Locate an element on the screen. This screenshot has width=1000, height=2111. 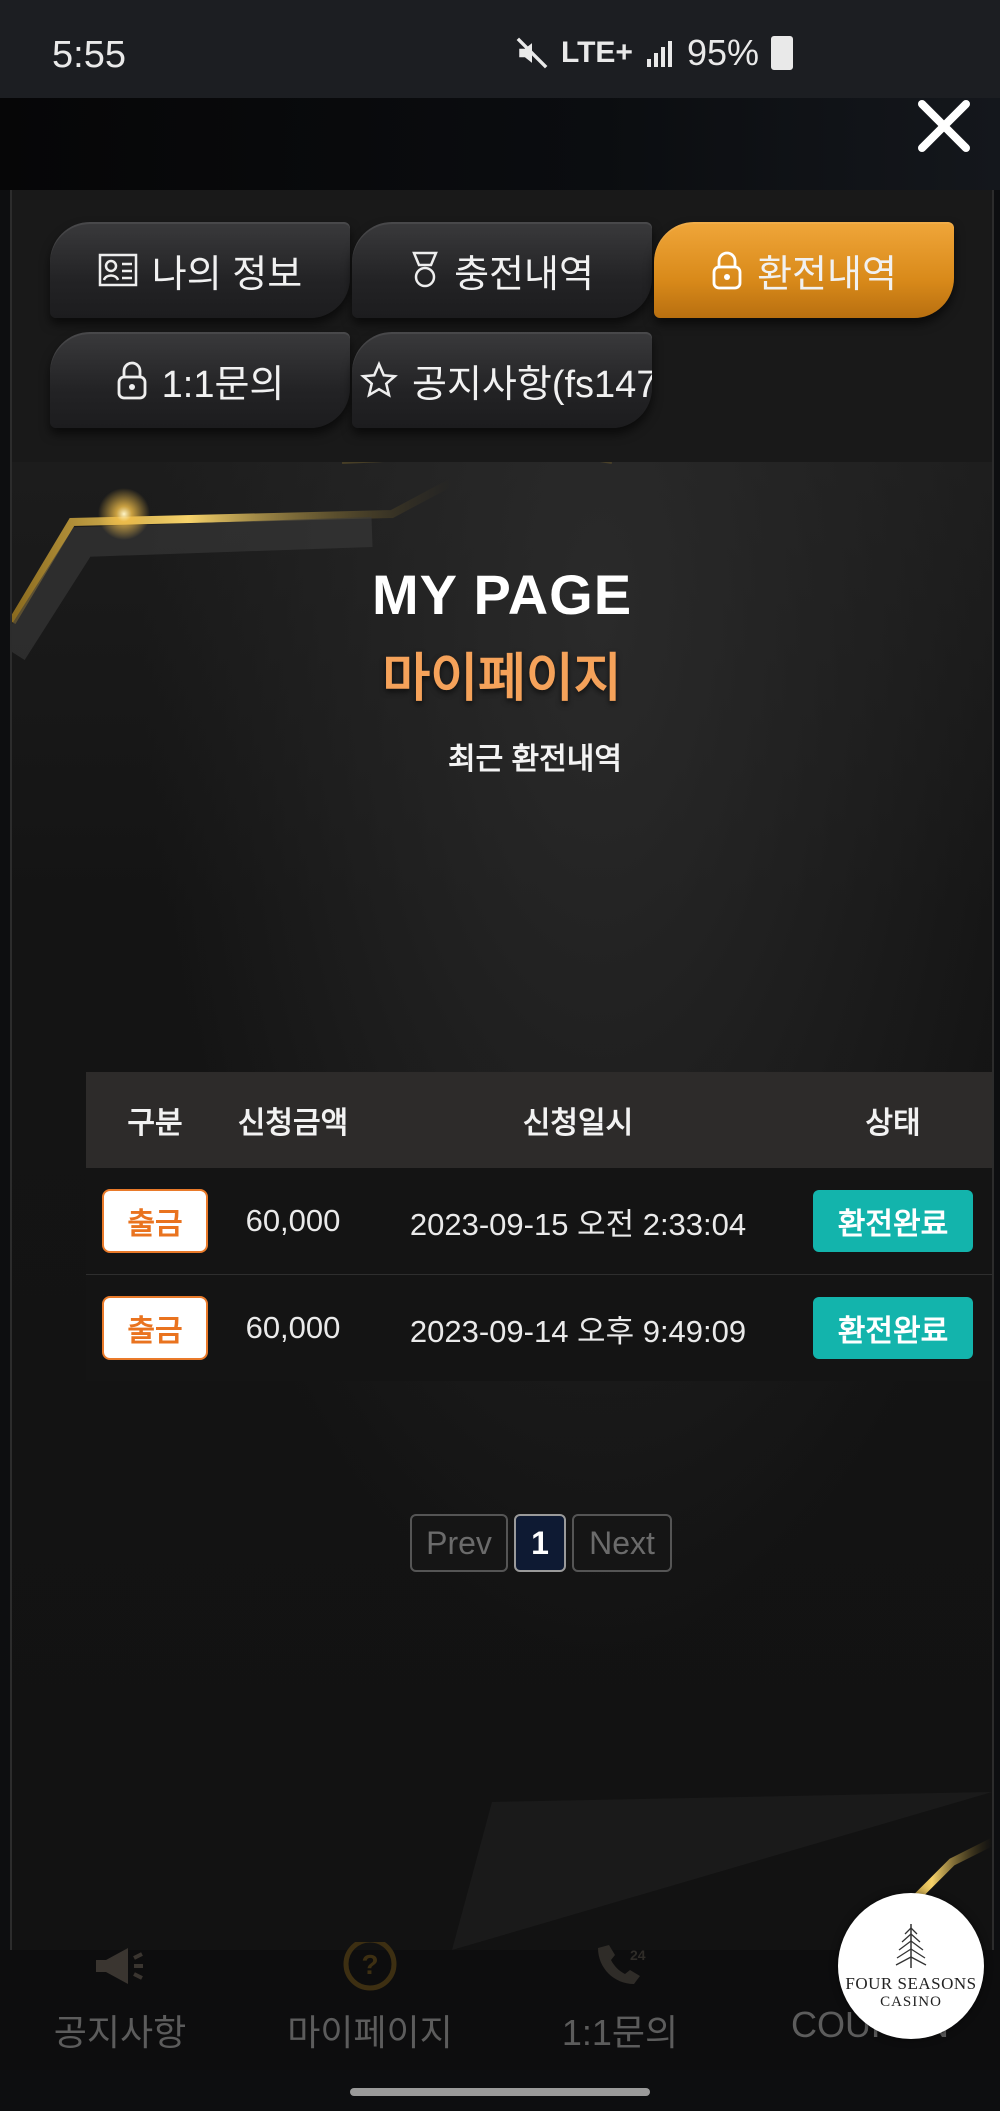
nav-mypage: ? 마이페이지 is located at coordinates (370, 2006).